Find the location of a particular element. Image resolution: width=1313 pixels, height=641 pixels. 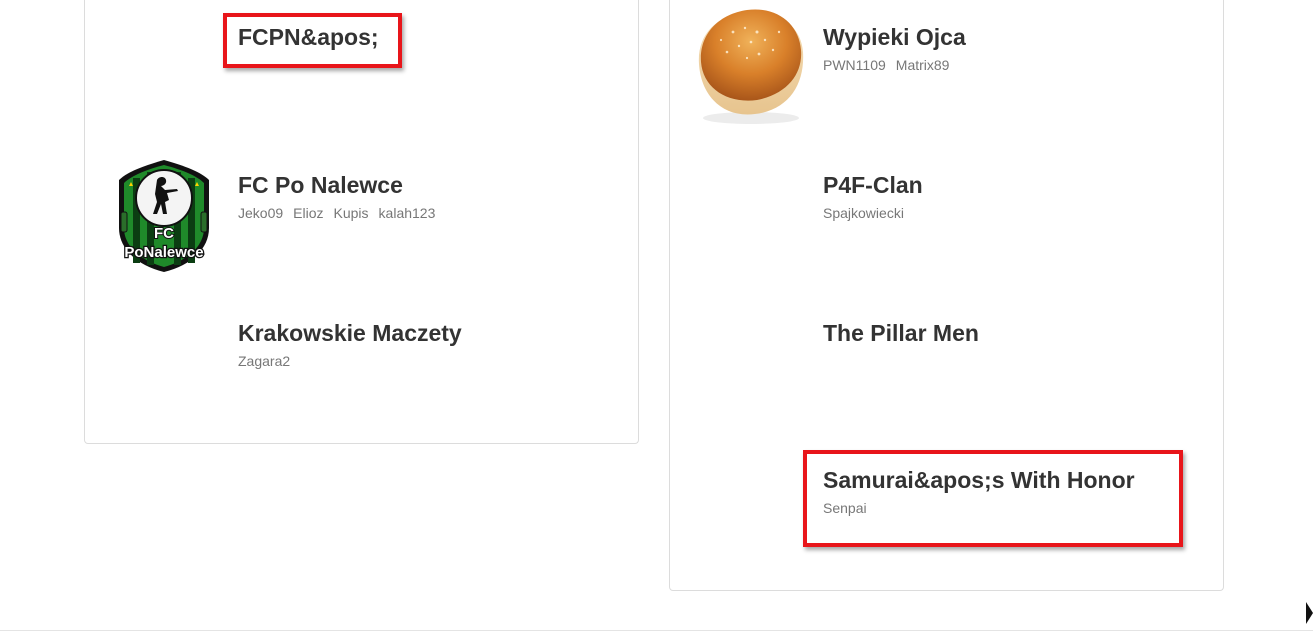

member-list: Senpai is located at coordinates (850, 508).